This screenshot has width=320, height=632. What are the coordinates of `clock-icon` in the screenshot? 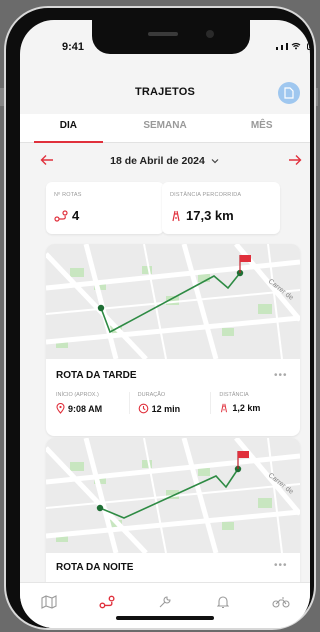 It's located at (143, 408).